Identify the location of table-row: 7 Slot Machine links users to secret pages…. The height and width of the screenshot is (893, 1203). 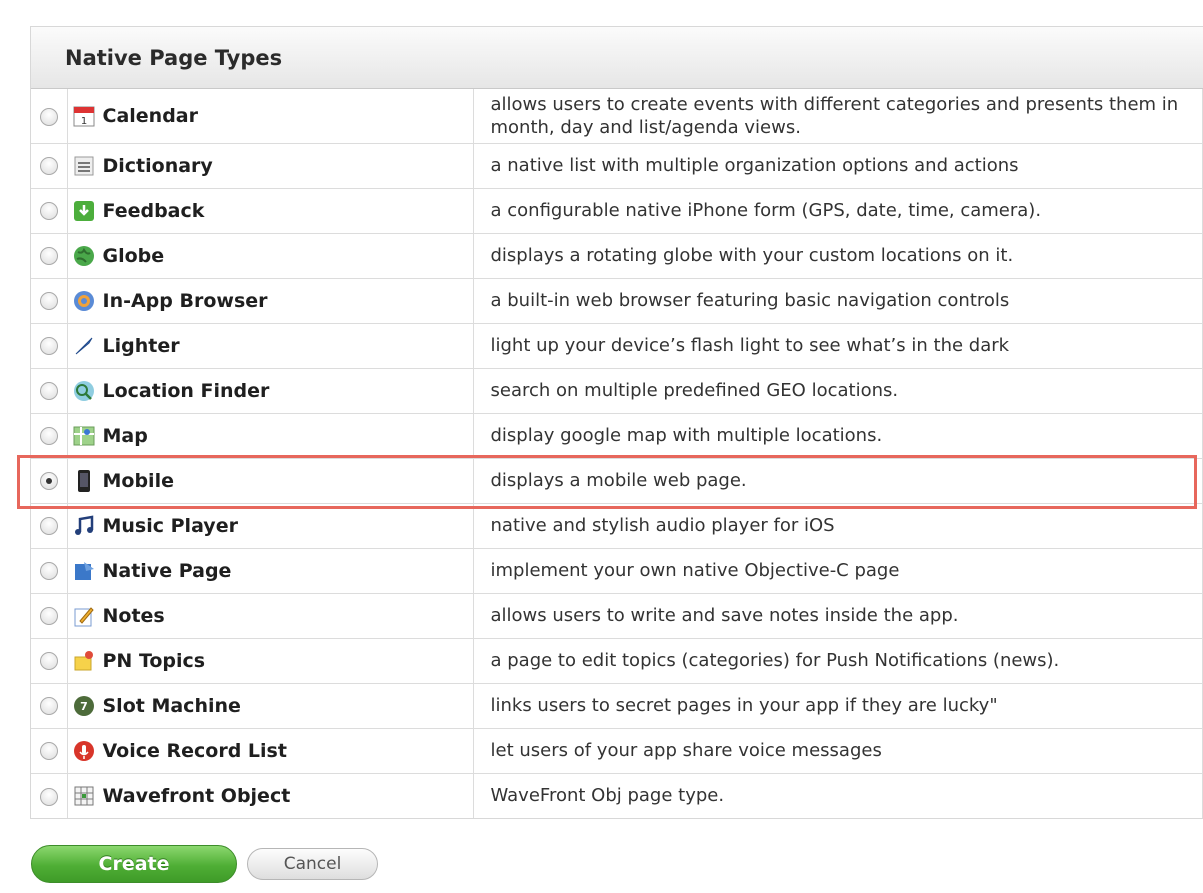
(617, 705).